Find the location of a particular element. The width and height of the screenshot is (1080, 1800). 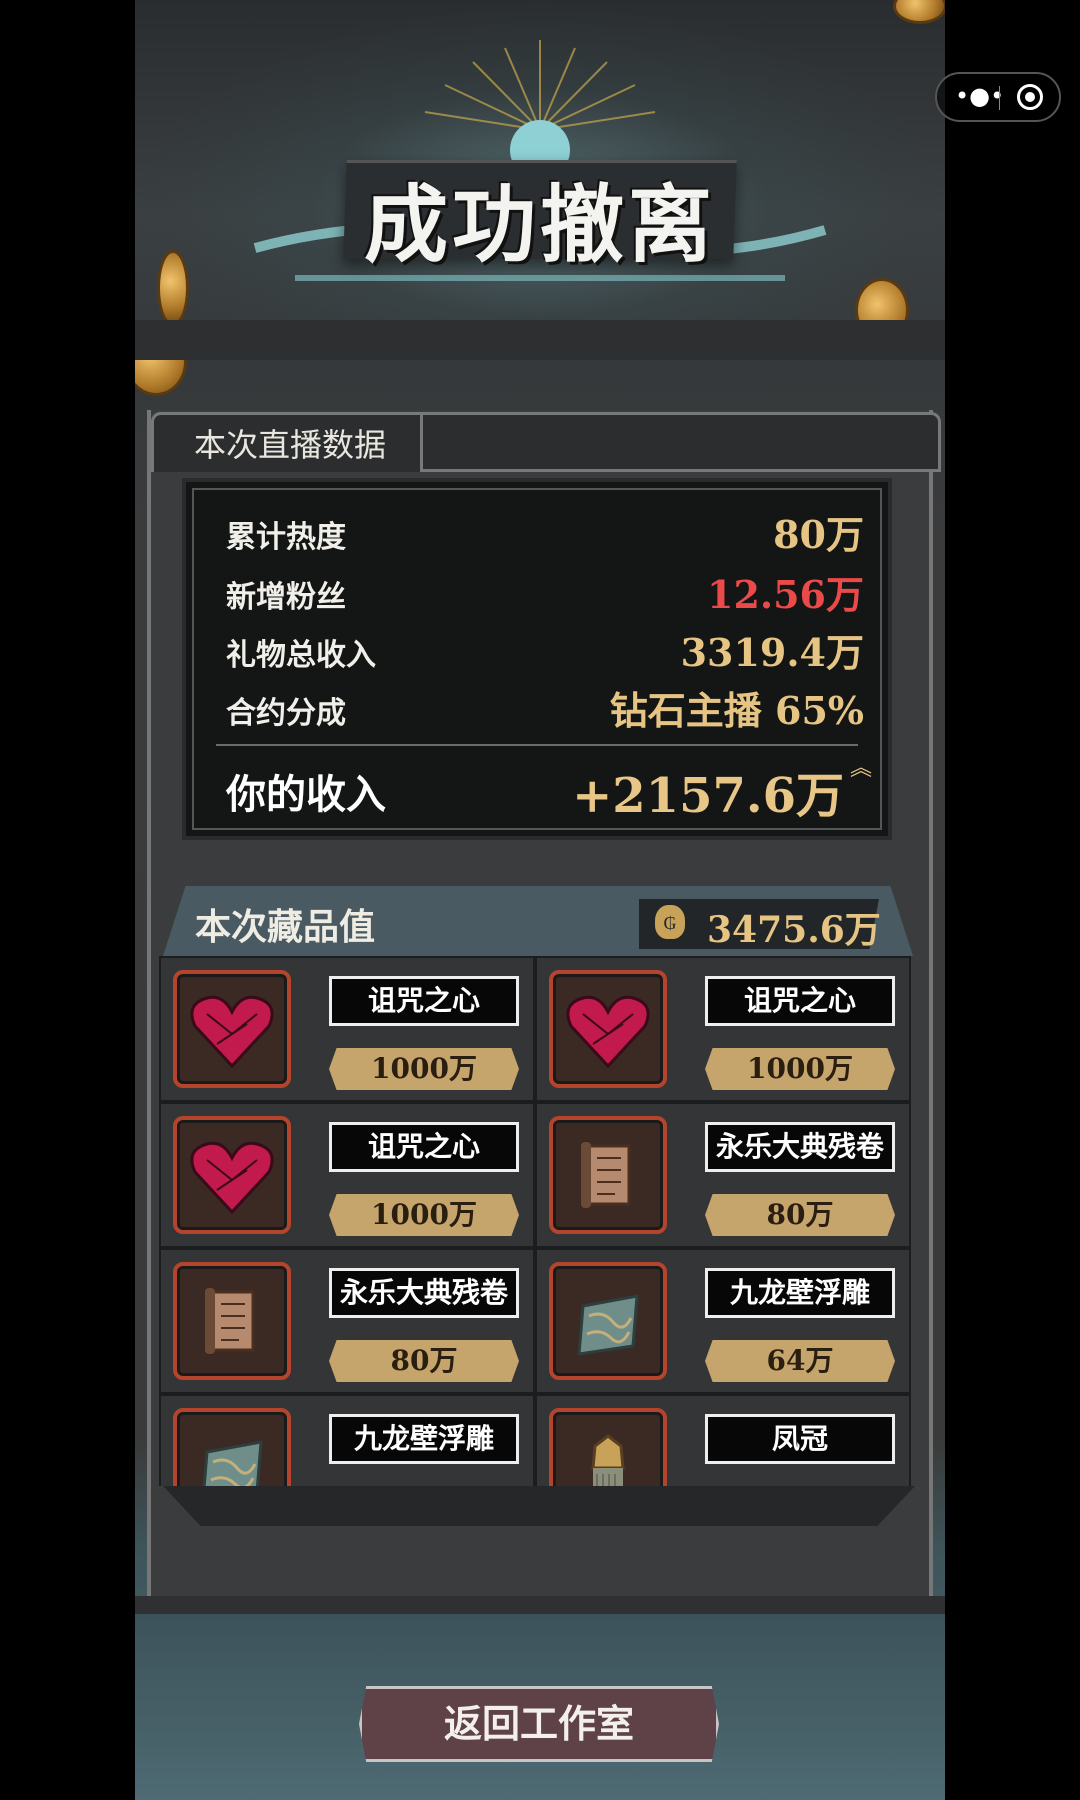

collection-item: 九龙壁浮雕 is located at coordinates (347, 1441).